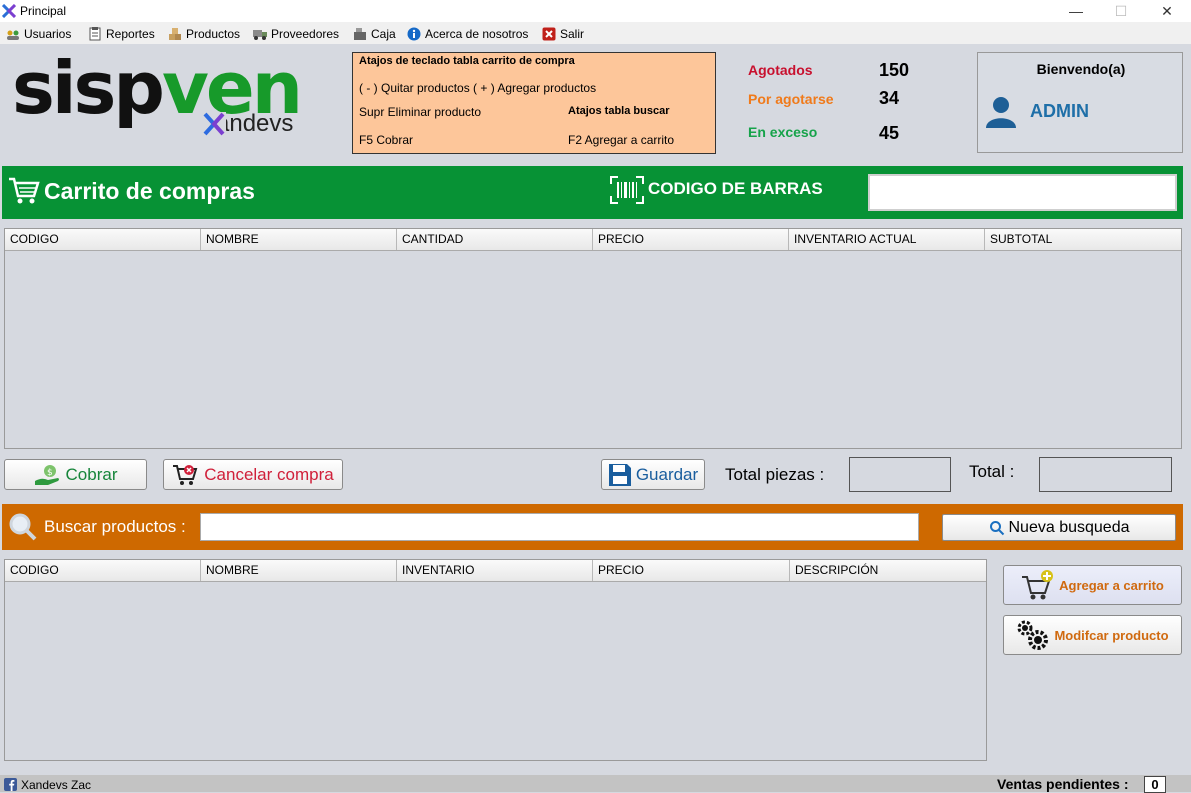 The height and width of the screenshot is (793, 1191). I want to click on cancelar-compra-button: Cancelar compra, so click(253, 474).